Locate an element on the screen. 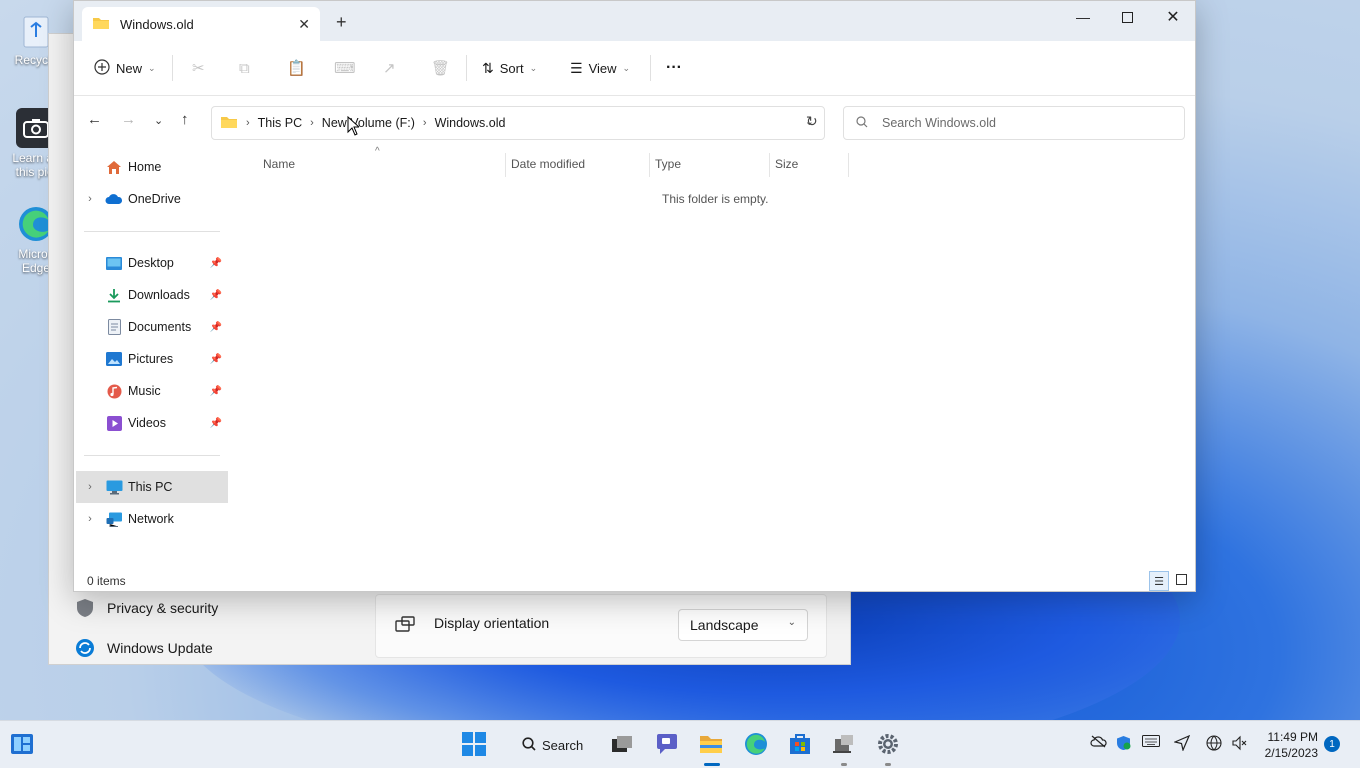 This screenshot has height=768, width=1360. sidebar-item-label: OneDrive is located at coordinates (154, 199).